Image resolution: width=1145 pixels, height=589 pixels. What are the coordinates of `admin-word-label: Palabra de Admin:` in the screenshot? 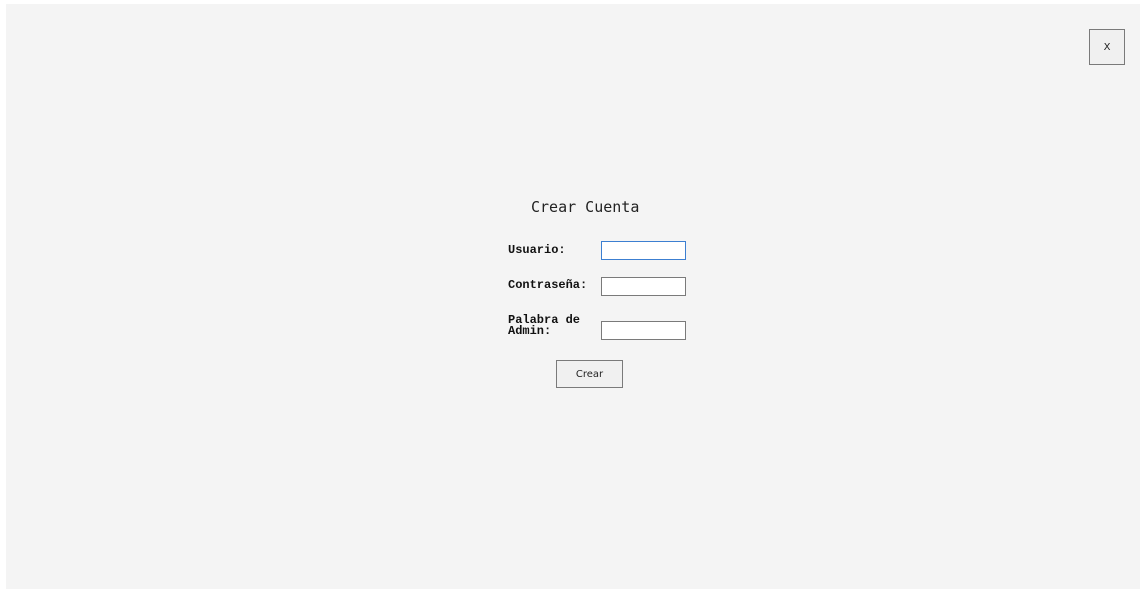 It's located at (544, 325).